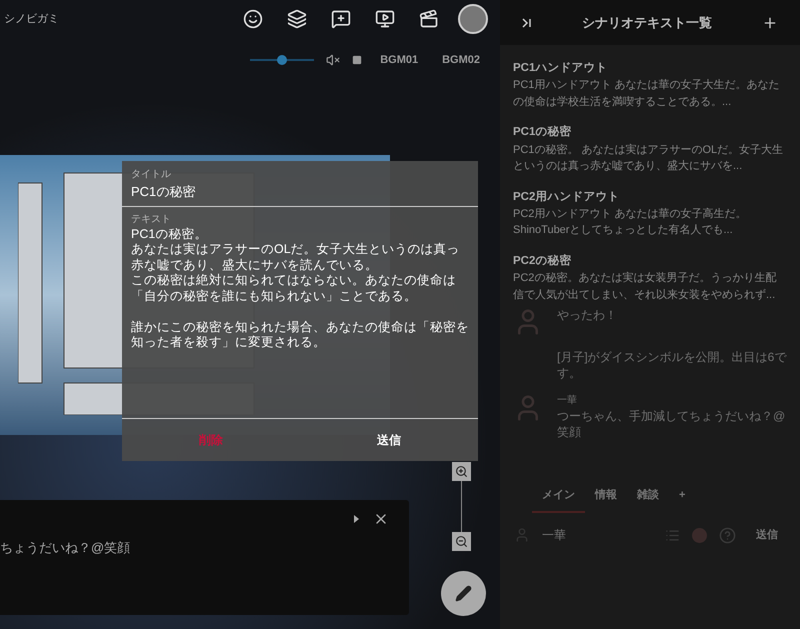 The image size is (800, 629). I want to click on text-label: テキスト, so click(151, 219).